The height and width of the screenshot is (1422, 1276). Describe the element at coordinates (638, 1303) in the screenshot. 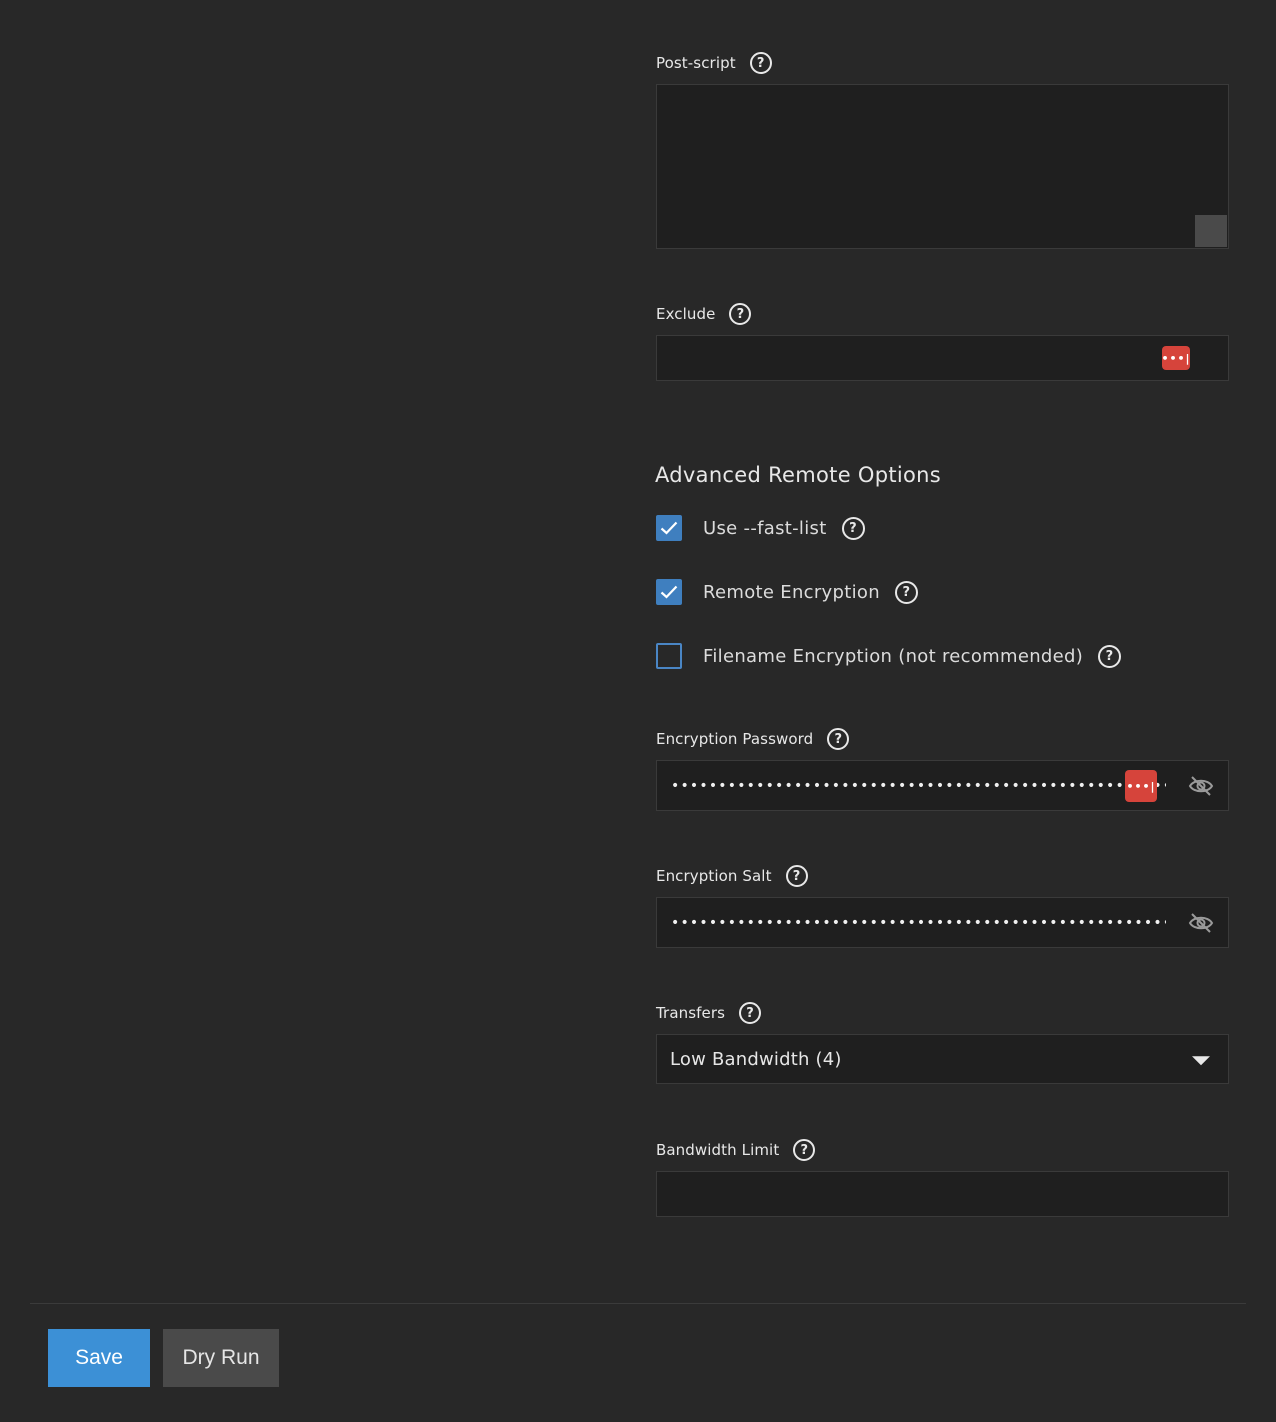

I see `footer-divider` at that location.